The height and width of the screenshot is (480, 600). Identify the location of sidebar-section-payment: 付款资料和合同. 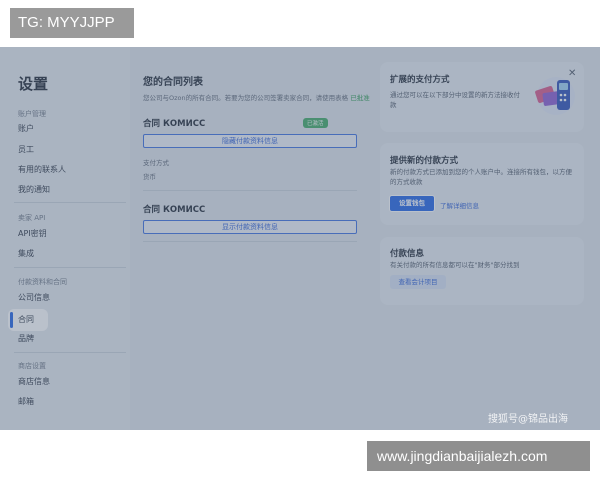
(42, 282).